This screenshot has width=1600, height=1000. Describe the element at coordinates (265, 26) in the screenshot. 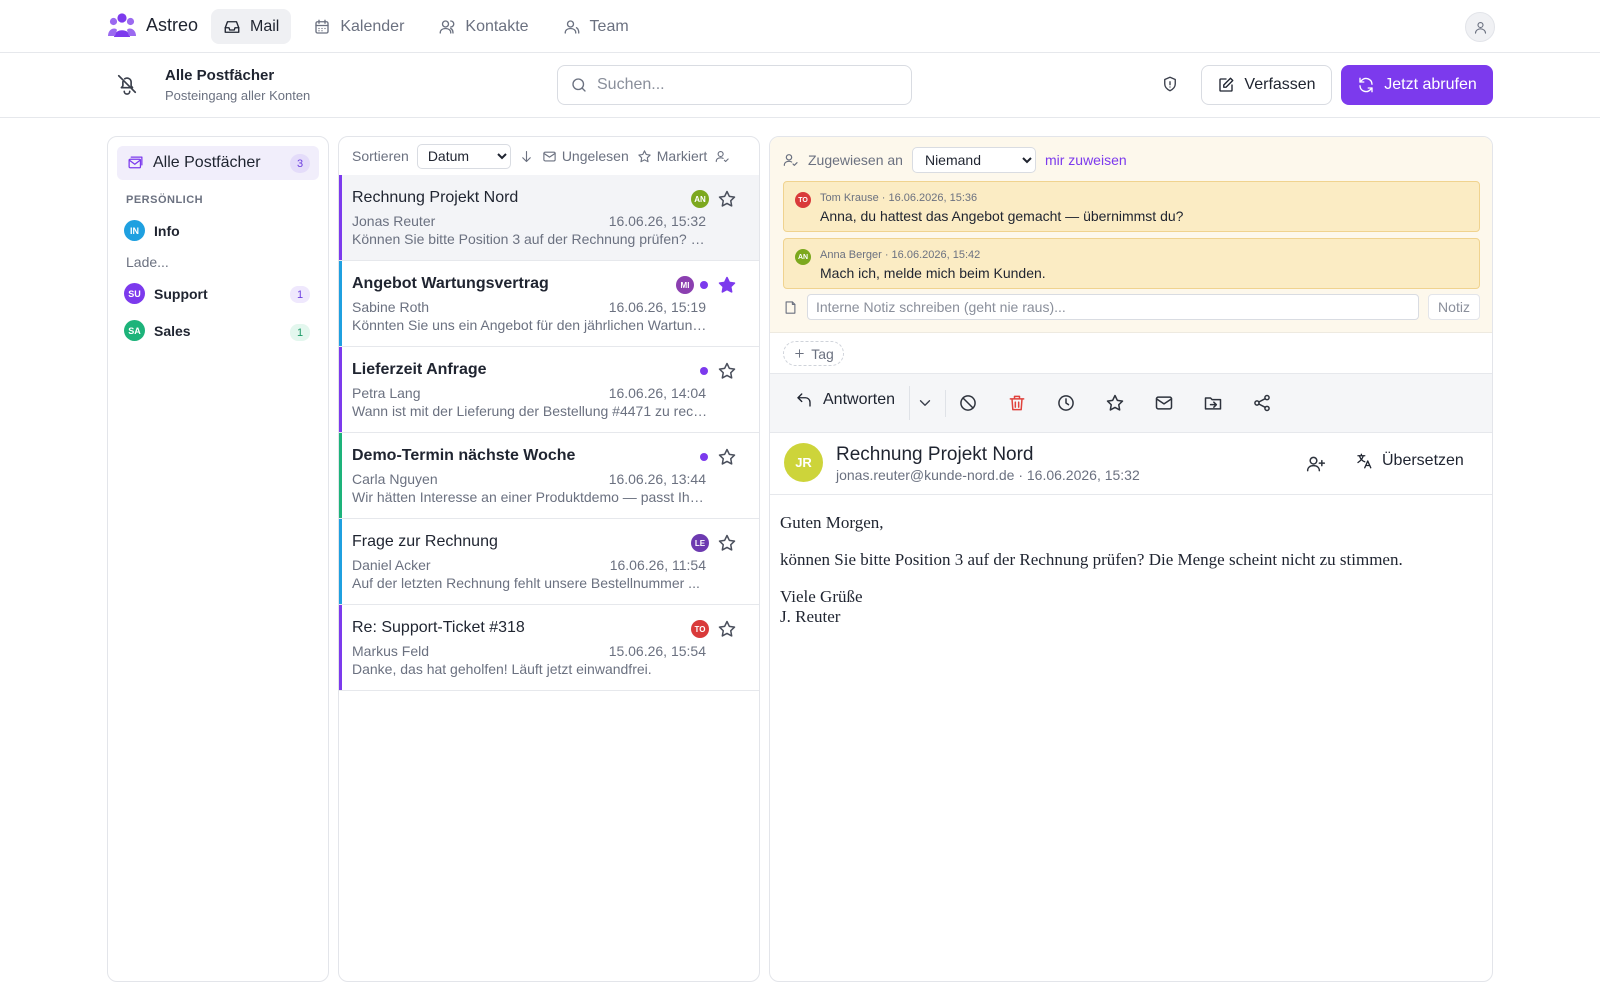

I see `nav-tab-label: Mail` at that location.